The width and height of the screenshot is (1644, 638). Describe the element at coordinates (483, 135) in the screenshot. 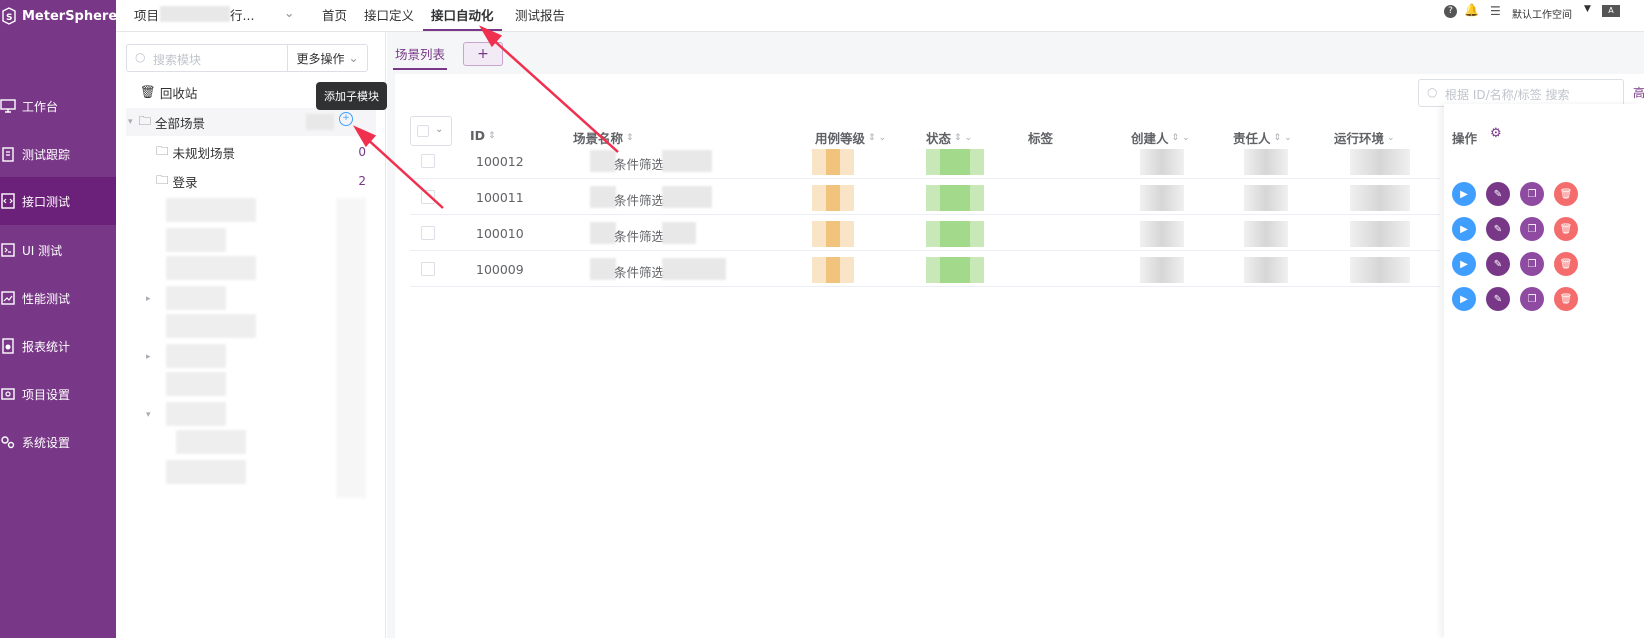

I see `col-id: ID ⇕` at that location.